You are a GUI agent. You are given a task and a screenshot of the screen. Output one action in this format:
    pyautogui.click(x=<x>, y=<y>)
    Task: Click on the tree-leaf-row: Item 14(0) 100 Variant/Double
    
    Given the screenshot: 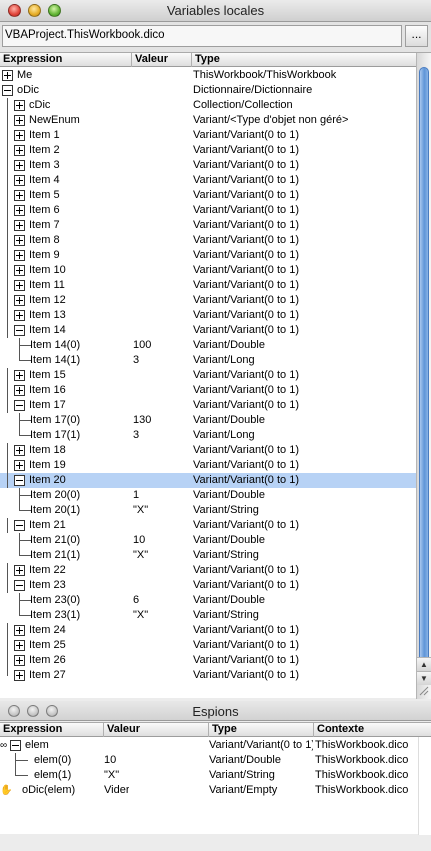 What is the action you would take?
    pyautogui.click(x=208, y=345)
    